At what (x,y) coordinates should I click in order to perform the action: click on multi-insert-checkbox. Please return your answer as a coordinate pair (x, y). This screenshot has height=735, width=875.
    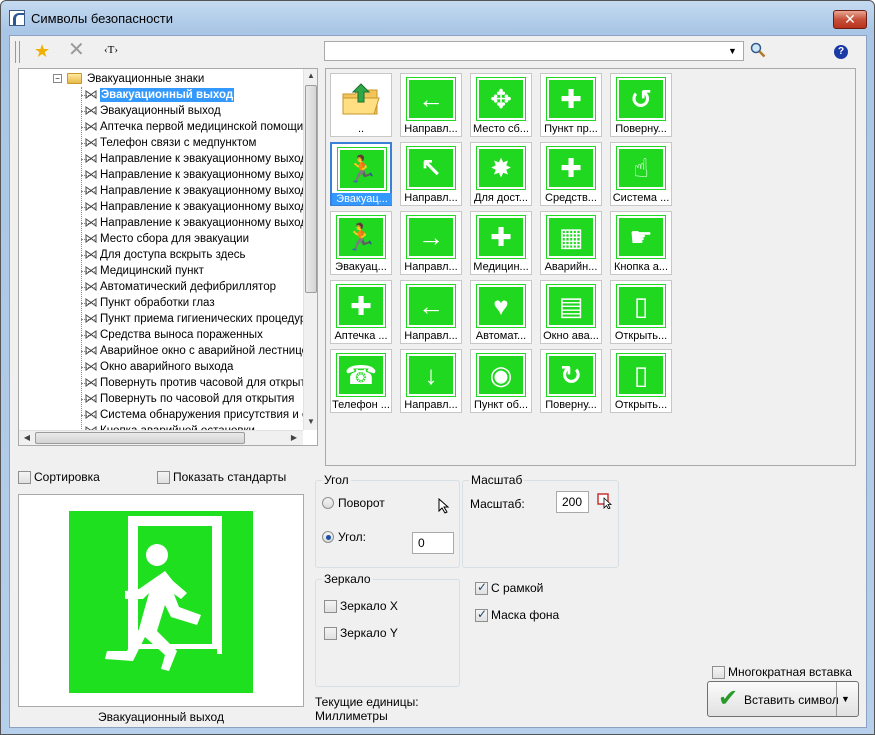
    Looking at the image, I should click on (718, 672).